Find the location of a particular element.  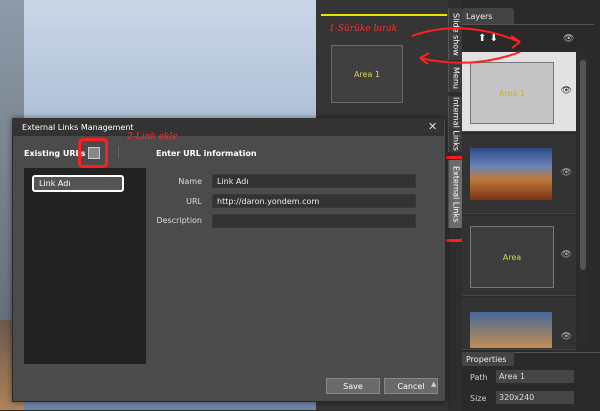

dialog-title: External Links Management is located at coordinates (228, 127).